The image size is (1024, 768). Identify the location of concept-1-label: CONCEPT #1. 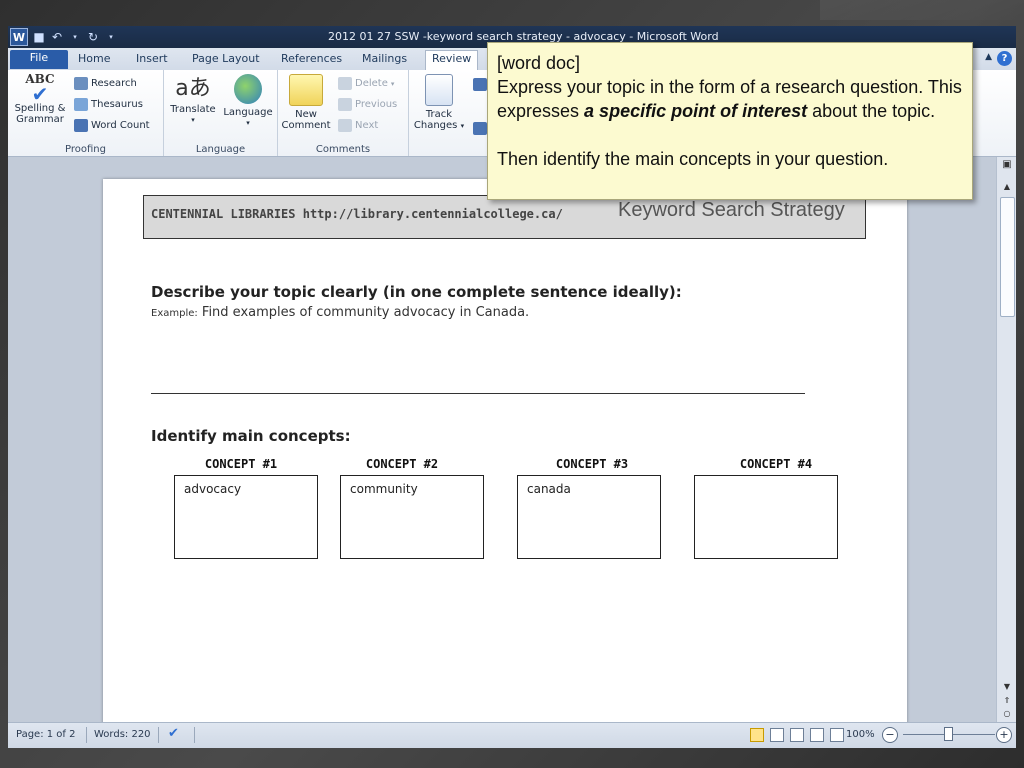
(241, 464).